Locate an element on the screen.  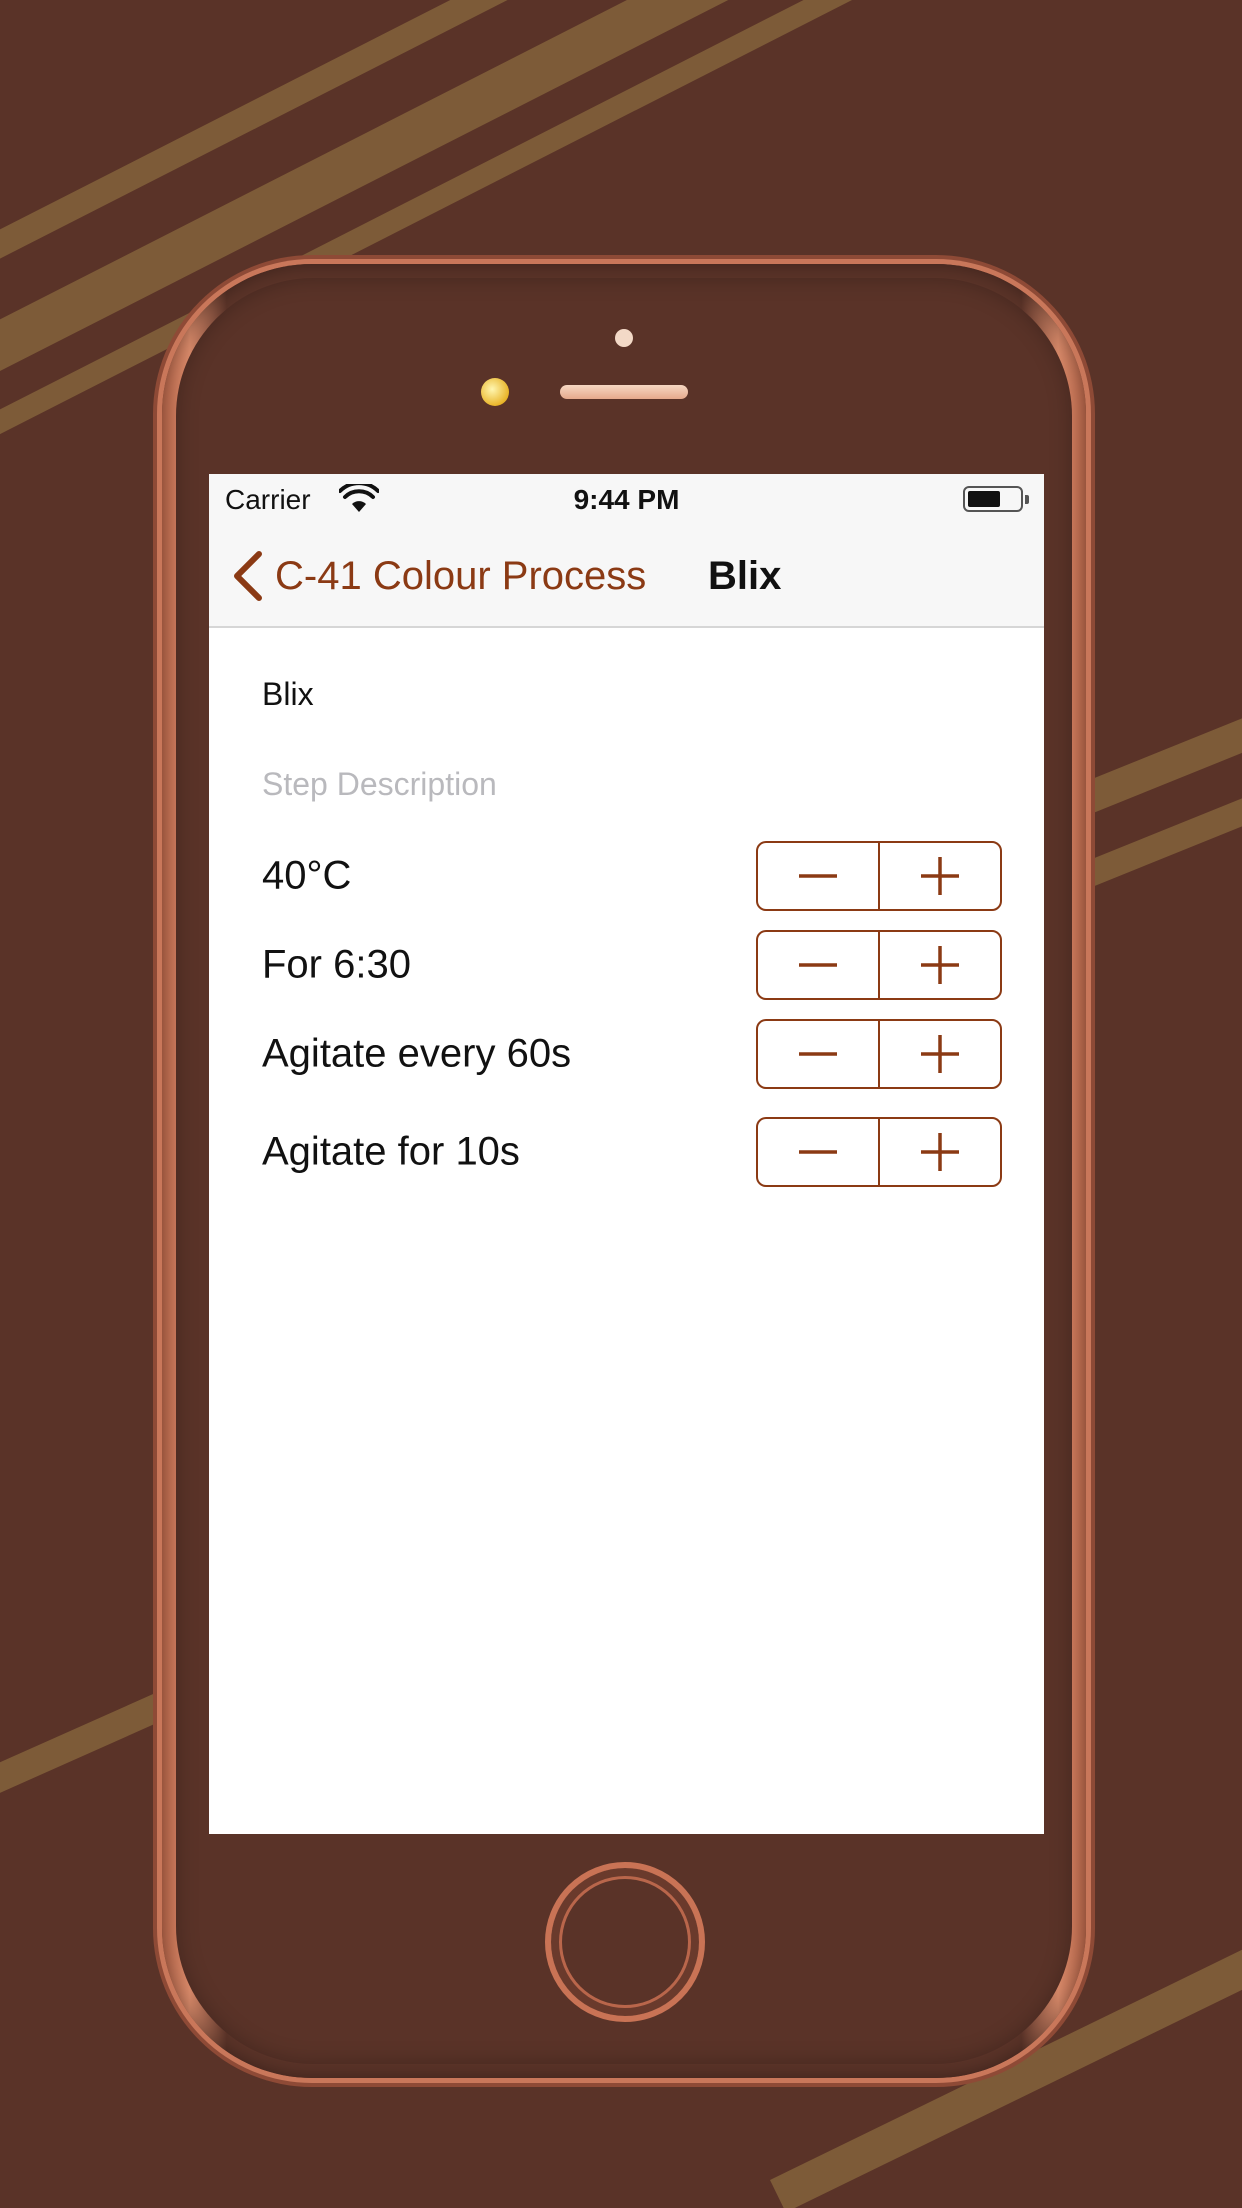
battery-icon is located at coordinates (996, 499).